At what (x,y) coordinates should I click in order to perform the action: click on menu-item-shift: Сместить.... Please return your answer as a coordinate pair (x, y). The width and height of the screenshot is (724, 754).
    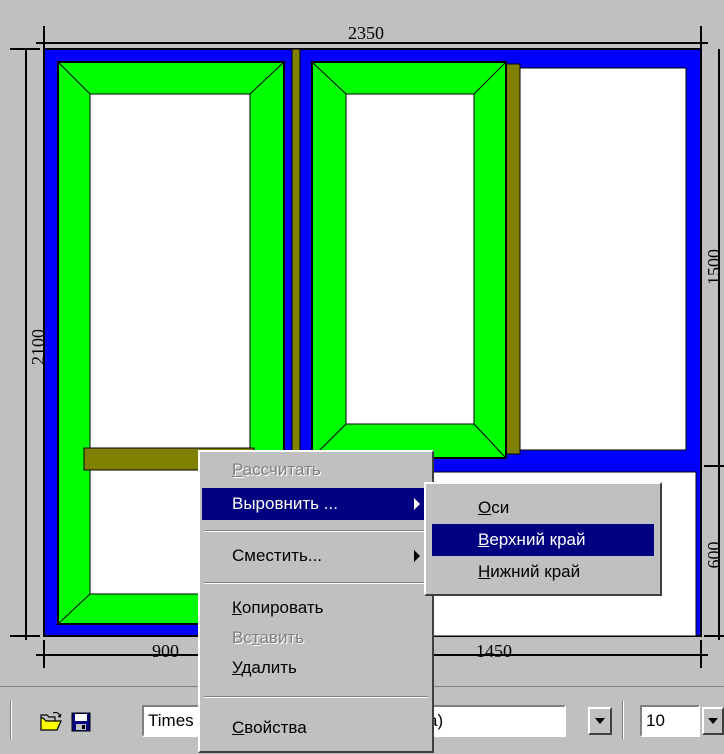
    Looking at the image, I should click on (316, 556).